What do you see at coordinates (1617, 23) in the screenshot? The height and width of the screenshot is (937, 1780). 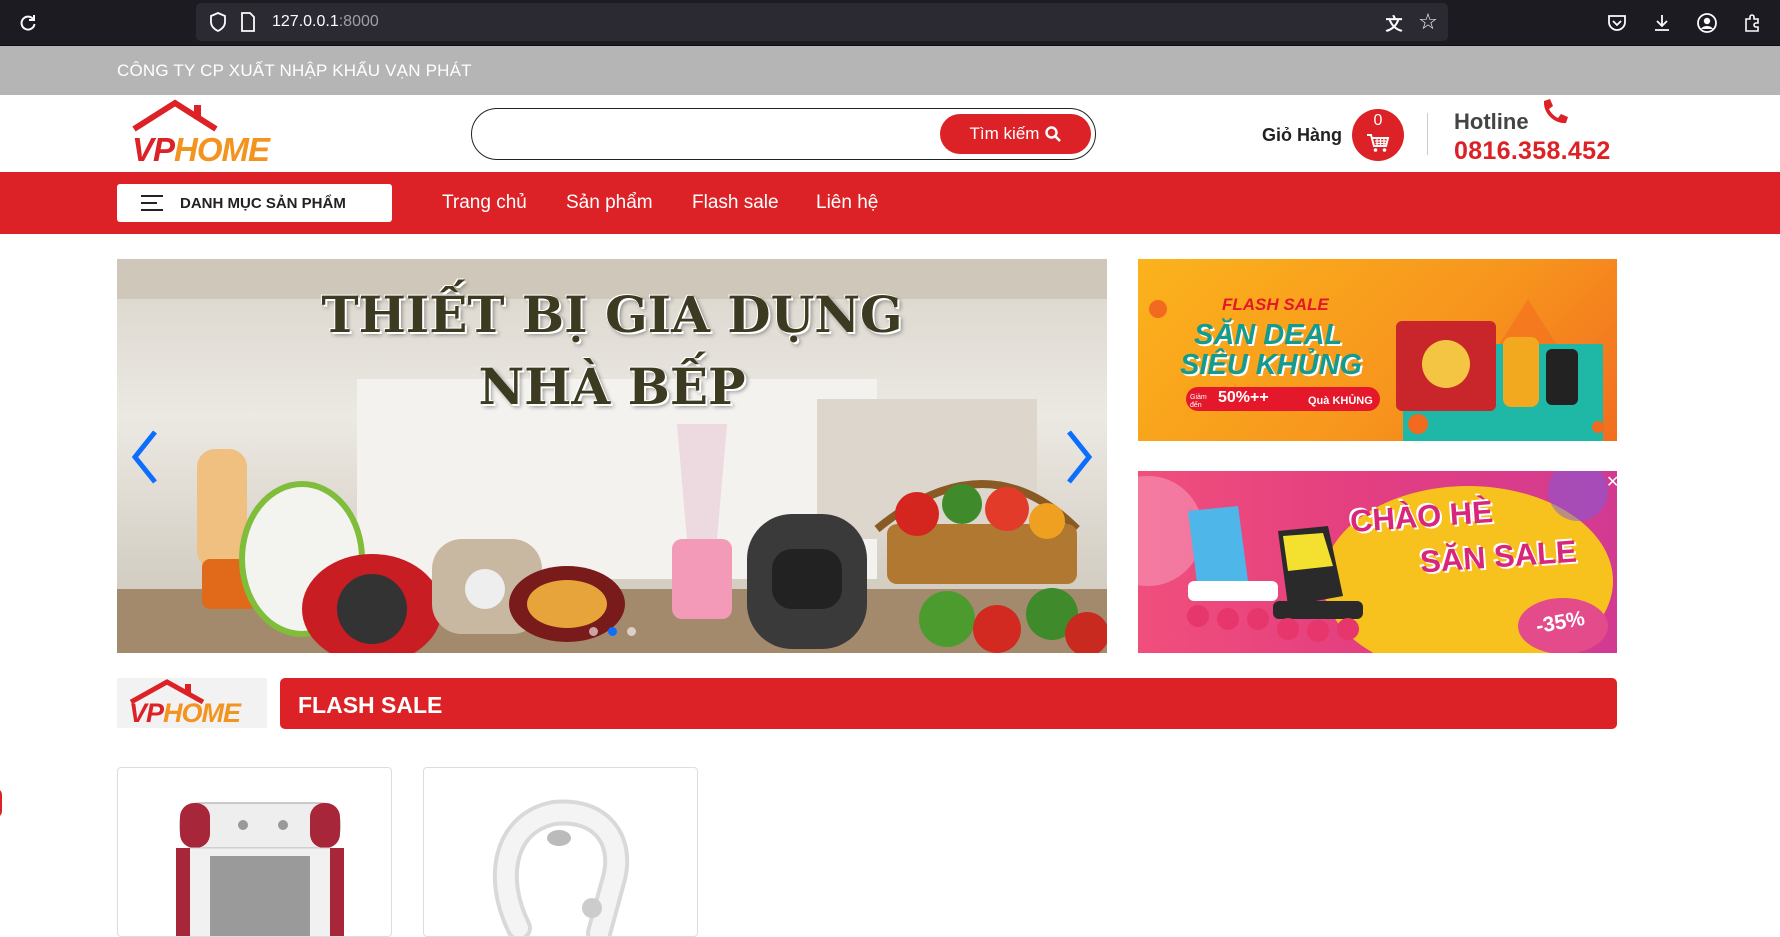 I see `pocket-icon` at bounding box center [1617, 23].